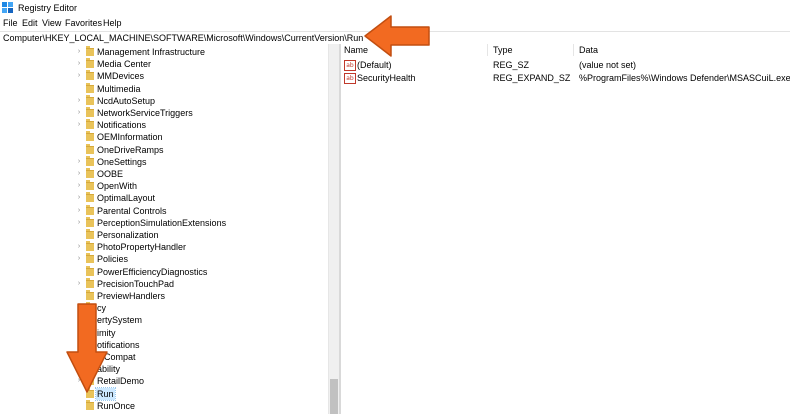 This screenshot has width=790, height=414. What do you see at coordinates (109, 369) in the screenshot?
I see `tree-item-label: ability` at bounding box center [109, 369].